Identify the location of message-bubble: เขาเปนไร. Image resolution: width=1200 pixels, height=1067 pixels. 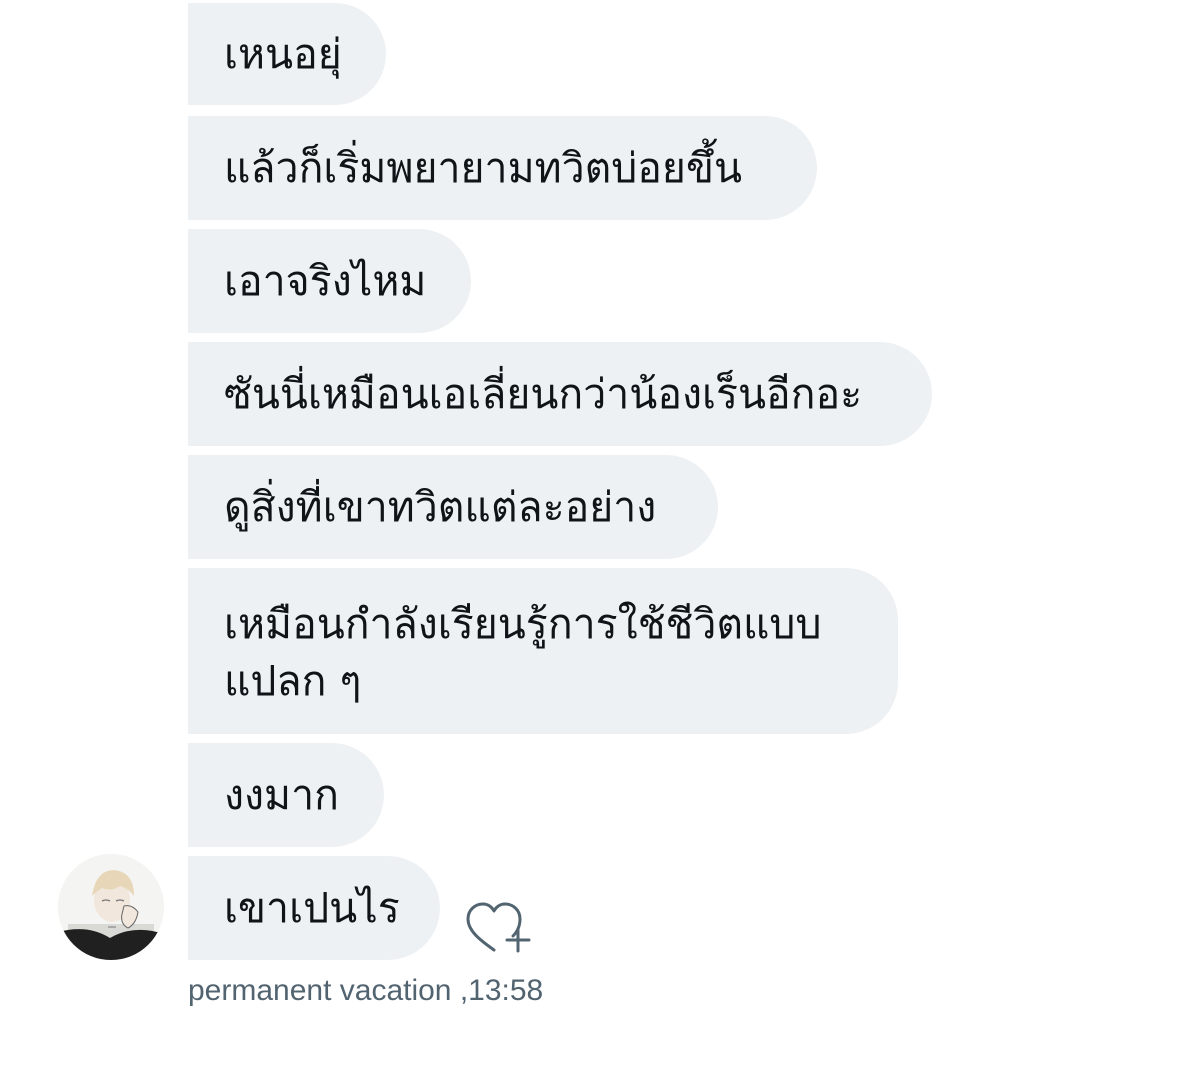
(314, 908).